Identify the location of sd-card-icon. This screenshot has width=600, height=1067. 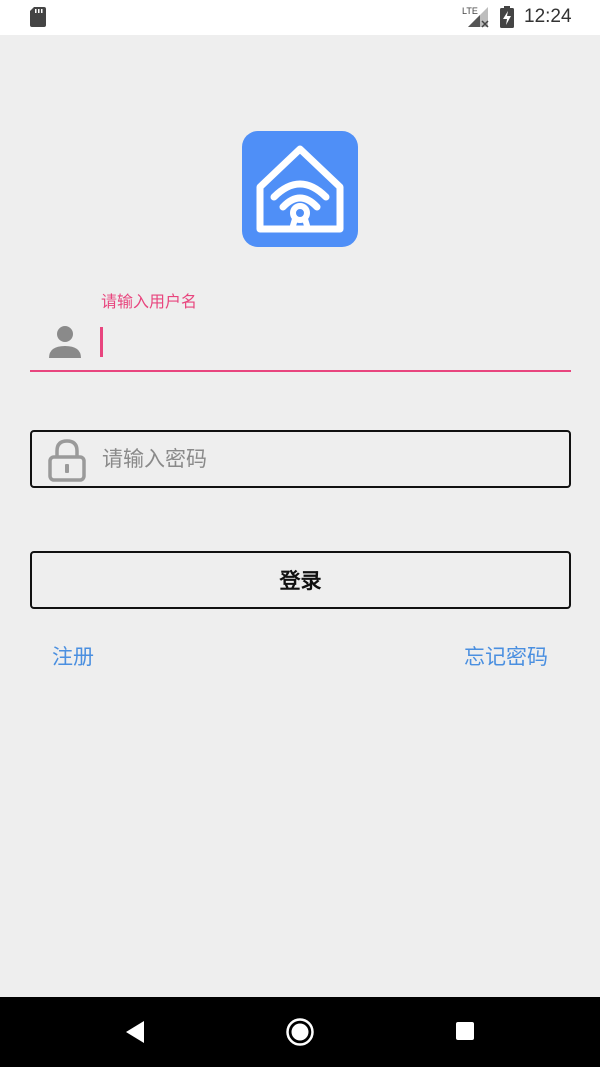
(38, 17).